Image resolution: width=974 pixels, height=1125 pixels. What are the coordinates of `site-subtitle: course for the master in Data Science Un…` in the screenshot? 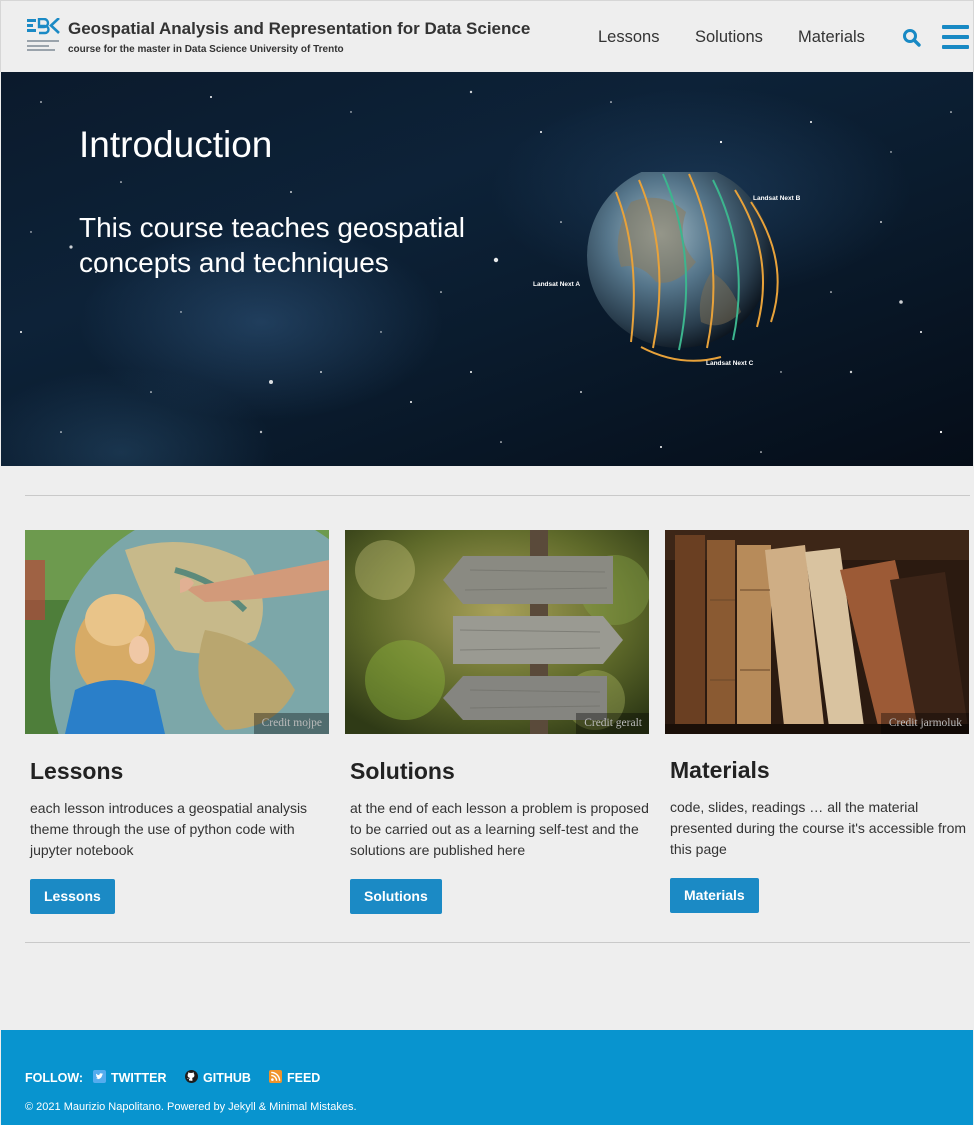 It's located at (206, 49).